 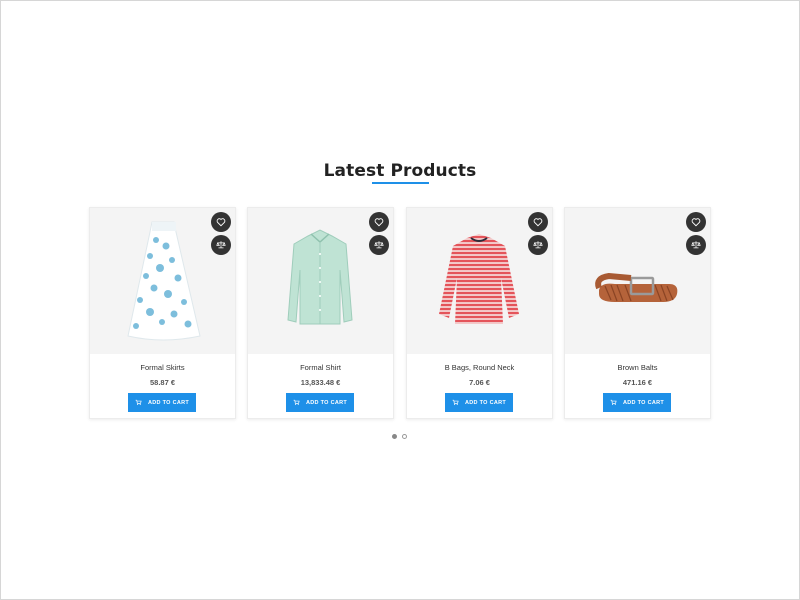 I want to click on title-underline, so click(x=400, y=183).